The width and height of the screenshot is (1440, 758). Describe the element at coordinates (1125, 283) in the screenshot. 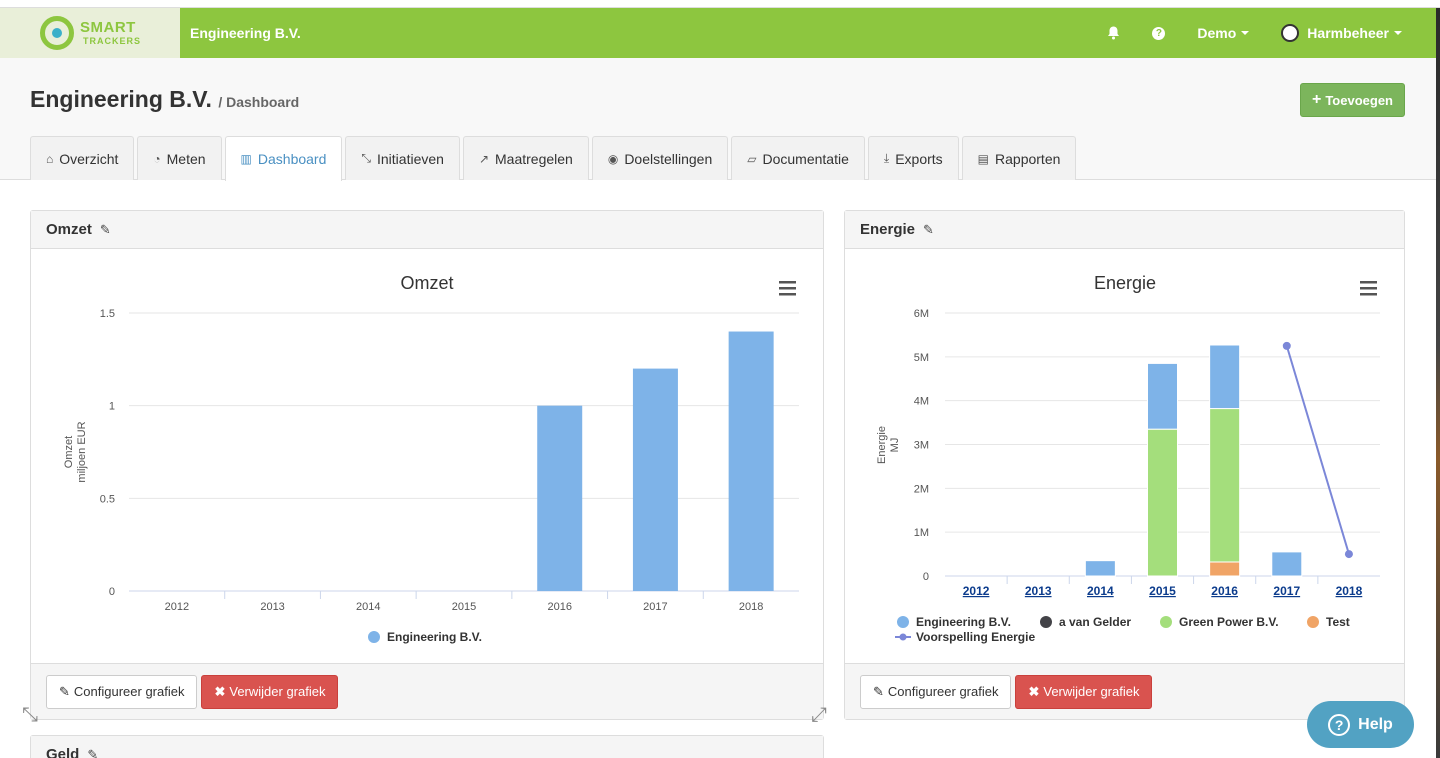

I see `chart-title: Energie` at that location.